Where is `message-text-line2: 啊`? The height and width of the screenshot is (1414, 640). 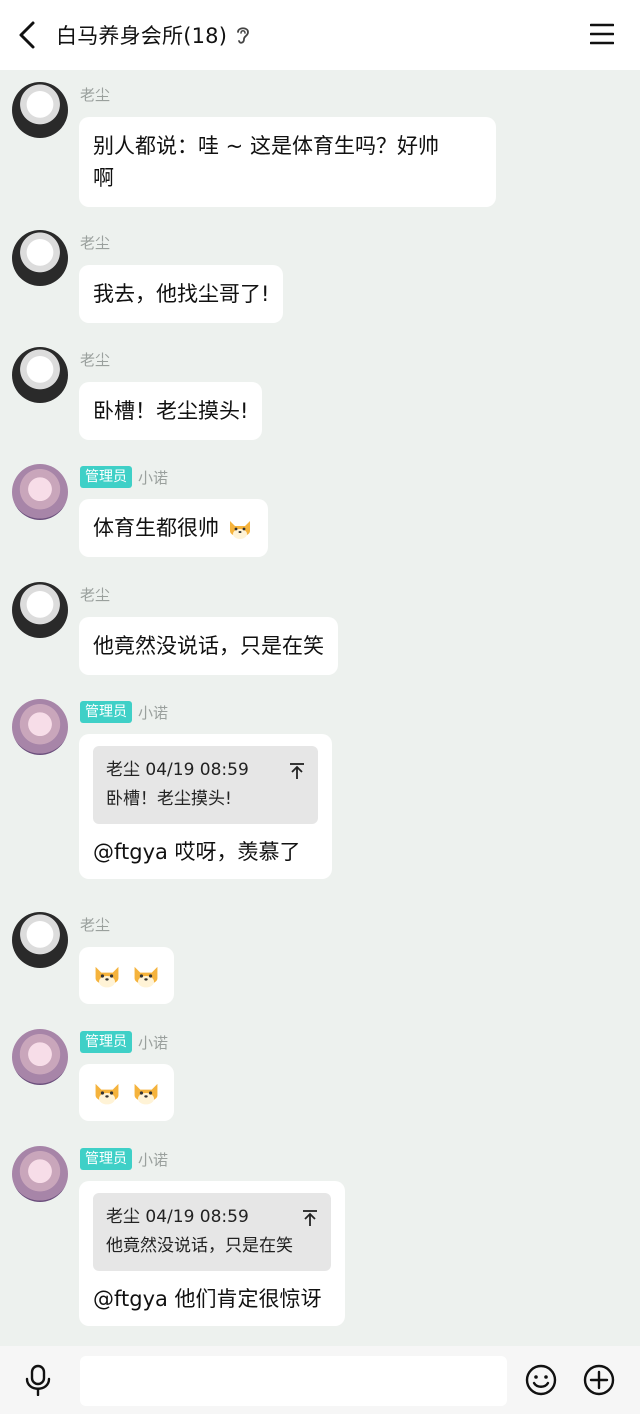
message-text-line2: 啊 is located at coordinates (103, 178).